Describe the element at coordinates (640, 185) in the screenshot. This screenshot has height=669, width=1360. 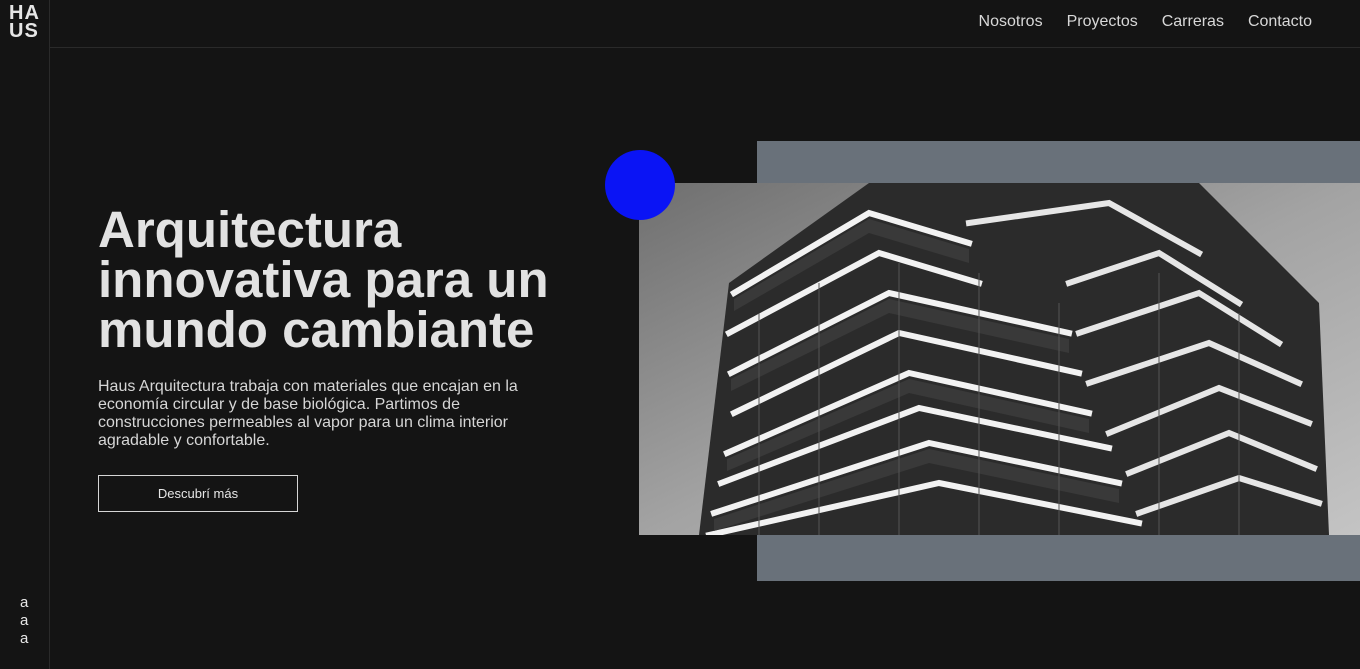
I see `accent-circle` at that location.